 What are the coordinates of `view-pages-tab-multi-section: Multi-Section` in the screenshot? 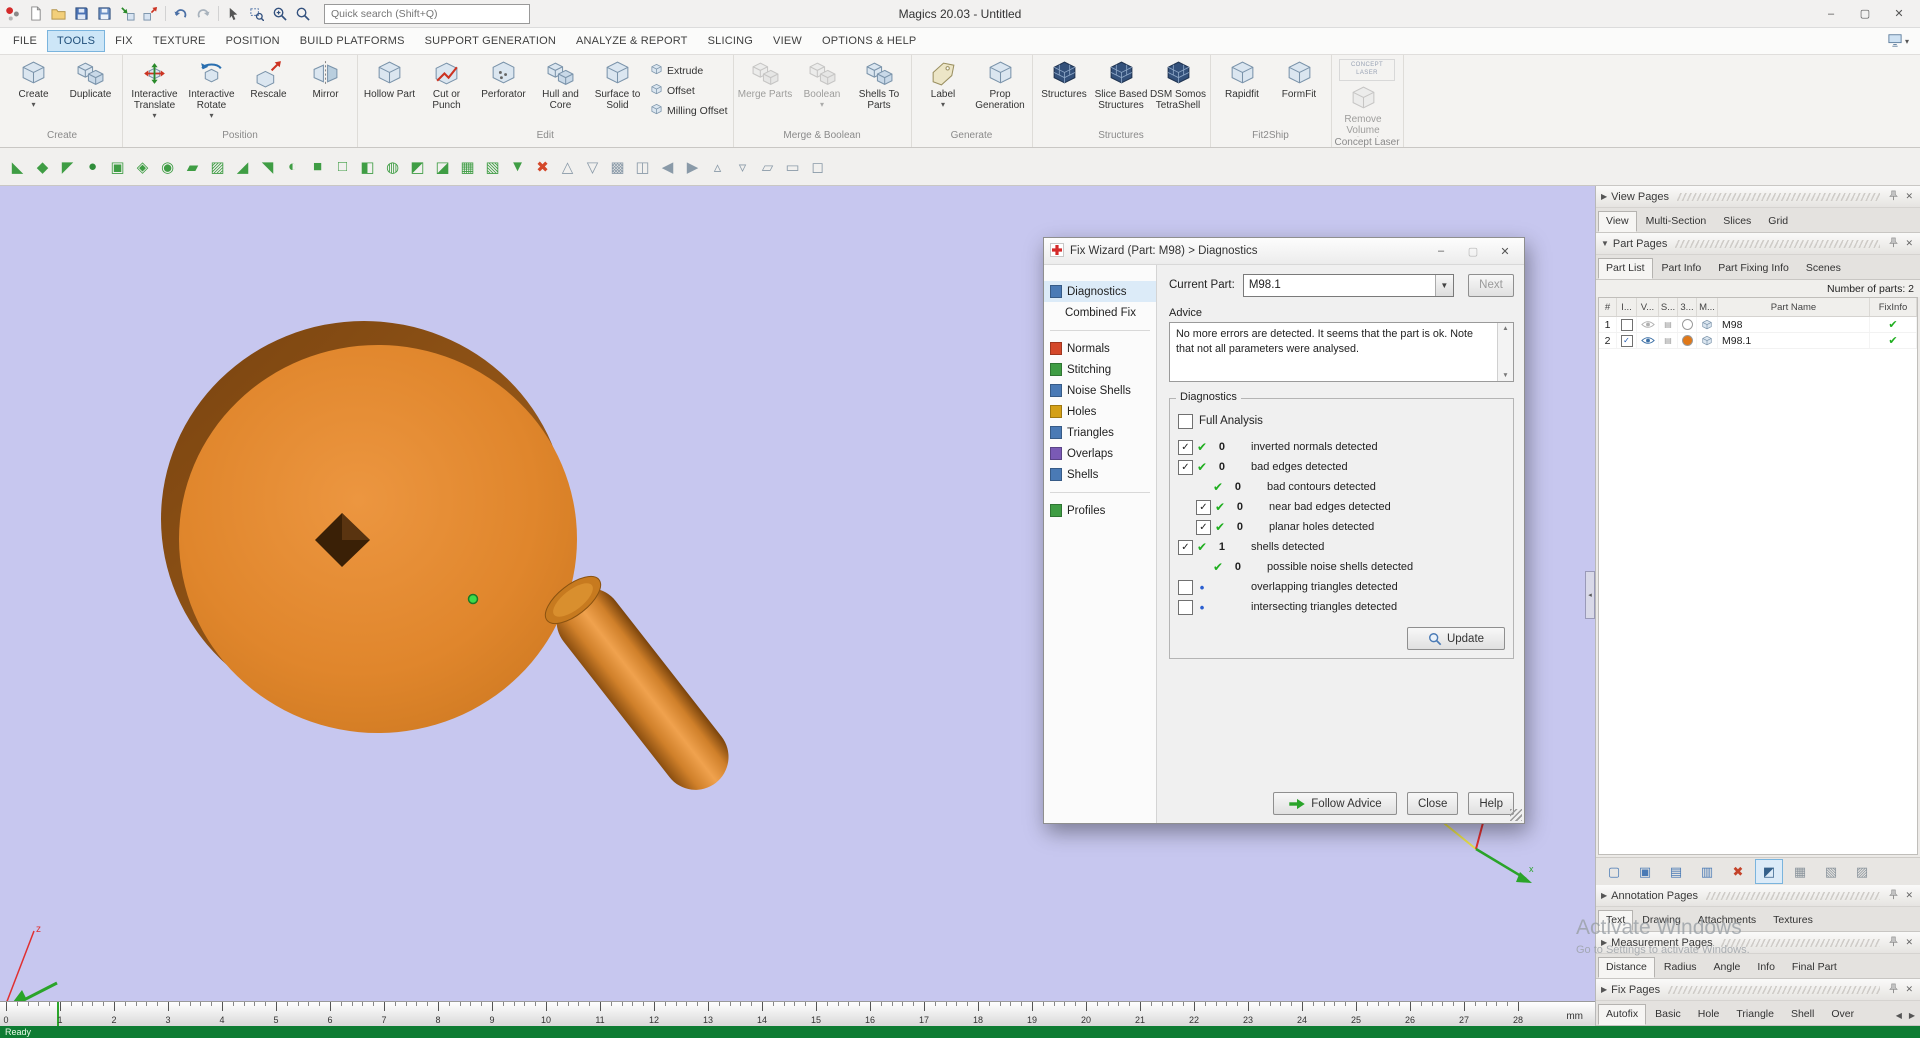 It's located at (1676, 221).